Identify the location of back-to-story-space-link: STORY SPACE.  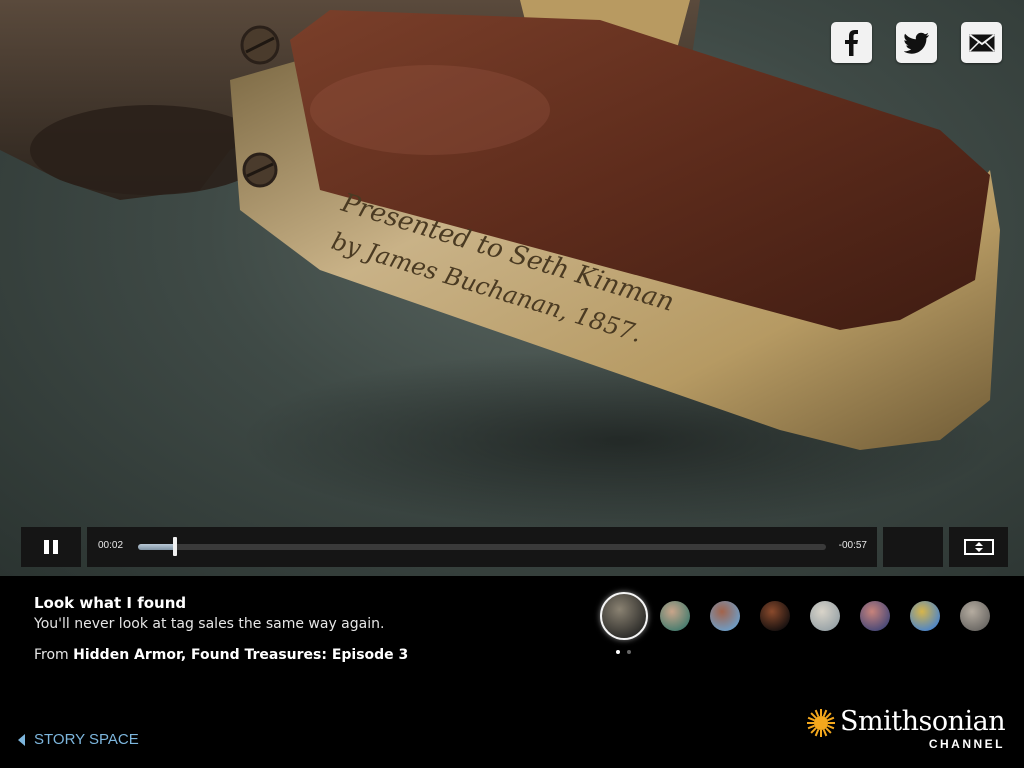
(78, 739).